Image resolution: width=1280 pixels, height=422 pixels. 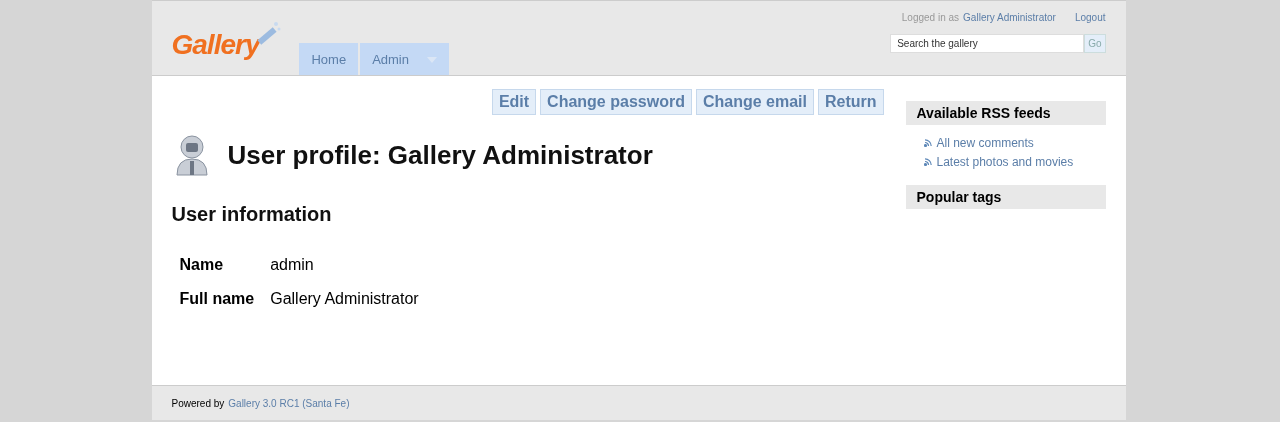 What do you see at coordinates (514, 102) in the screenshot?
I see `action-button: Edit` at bounding box center [514, 102].